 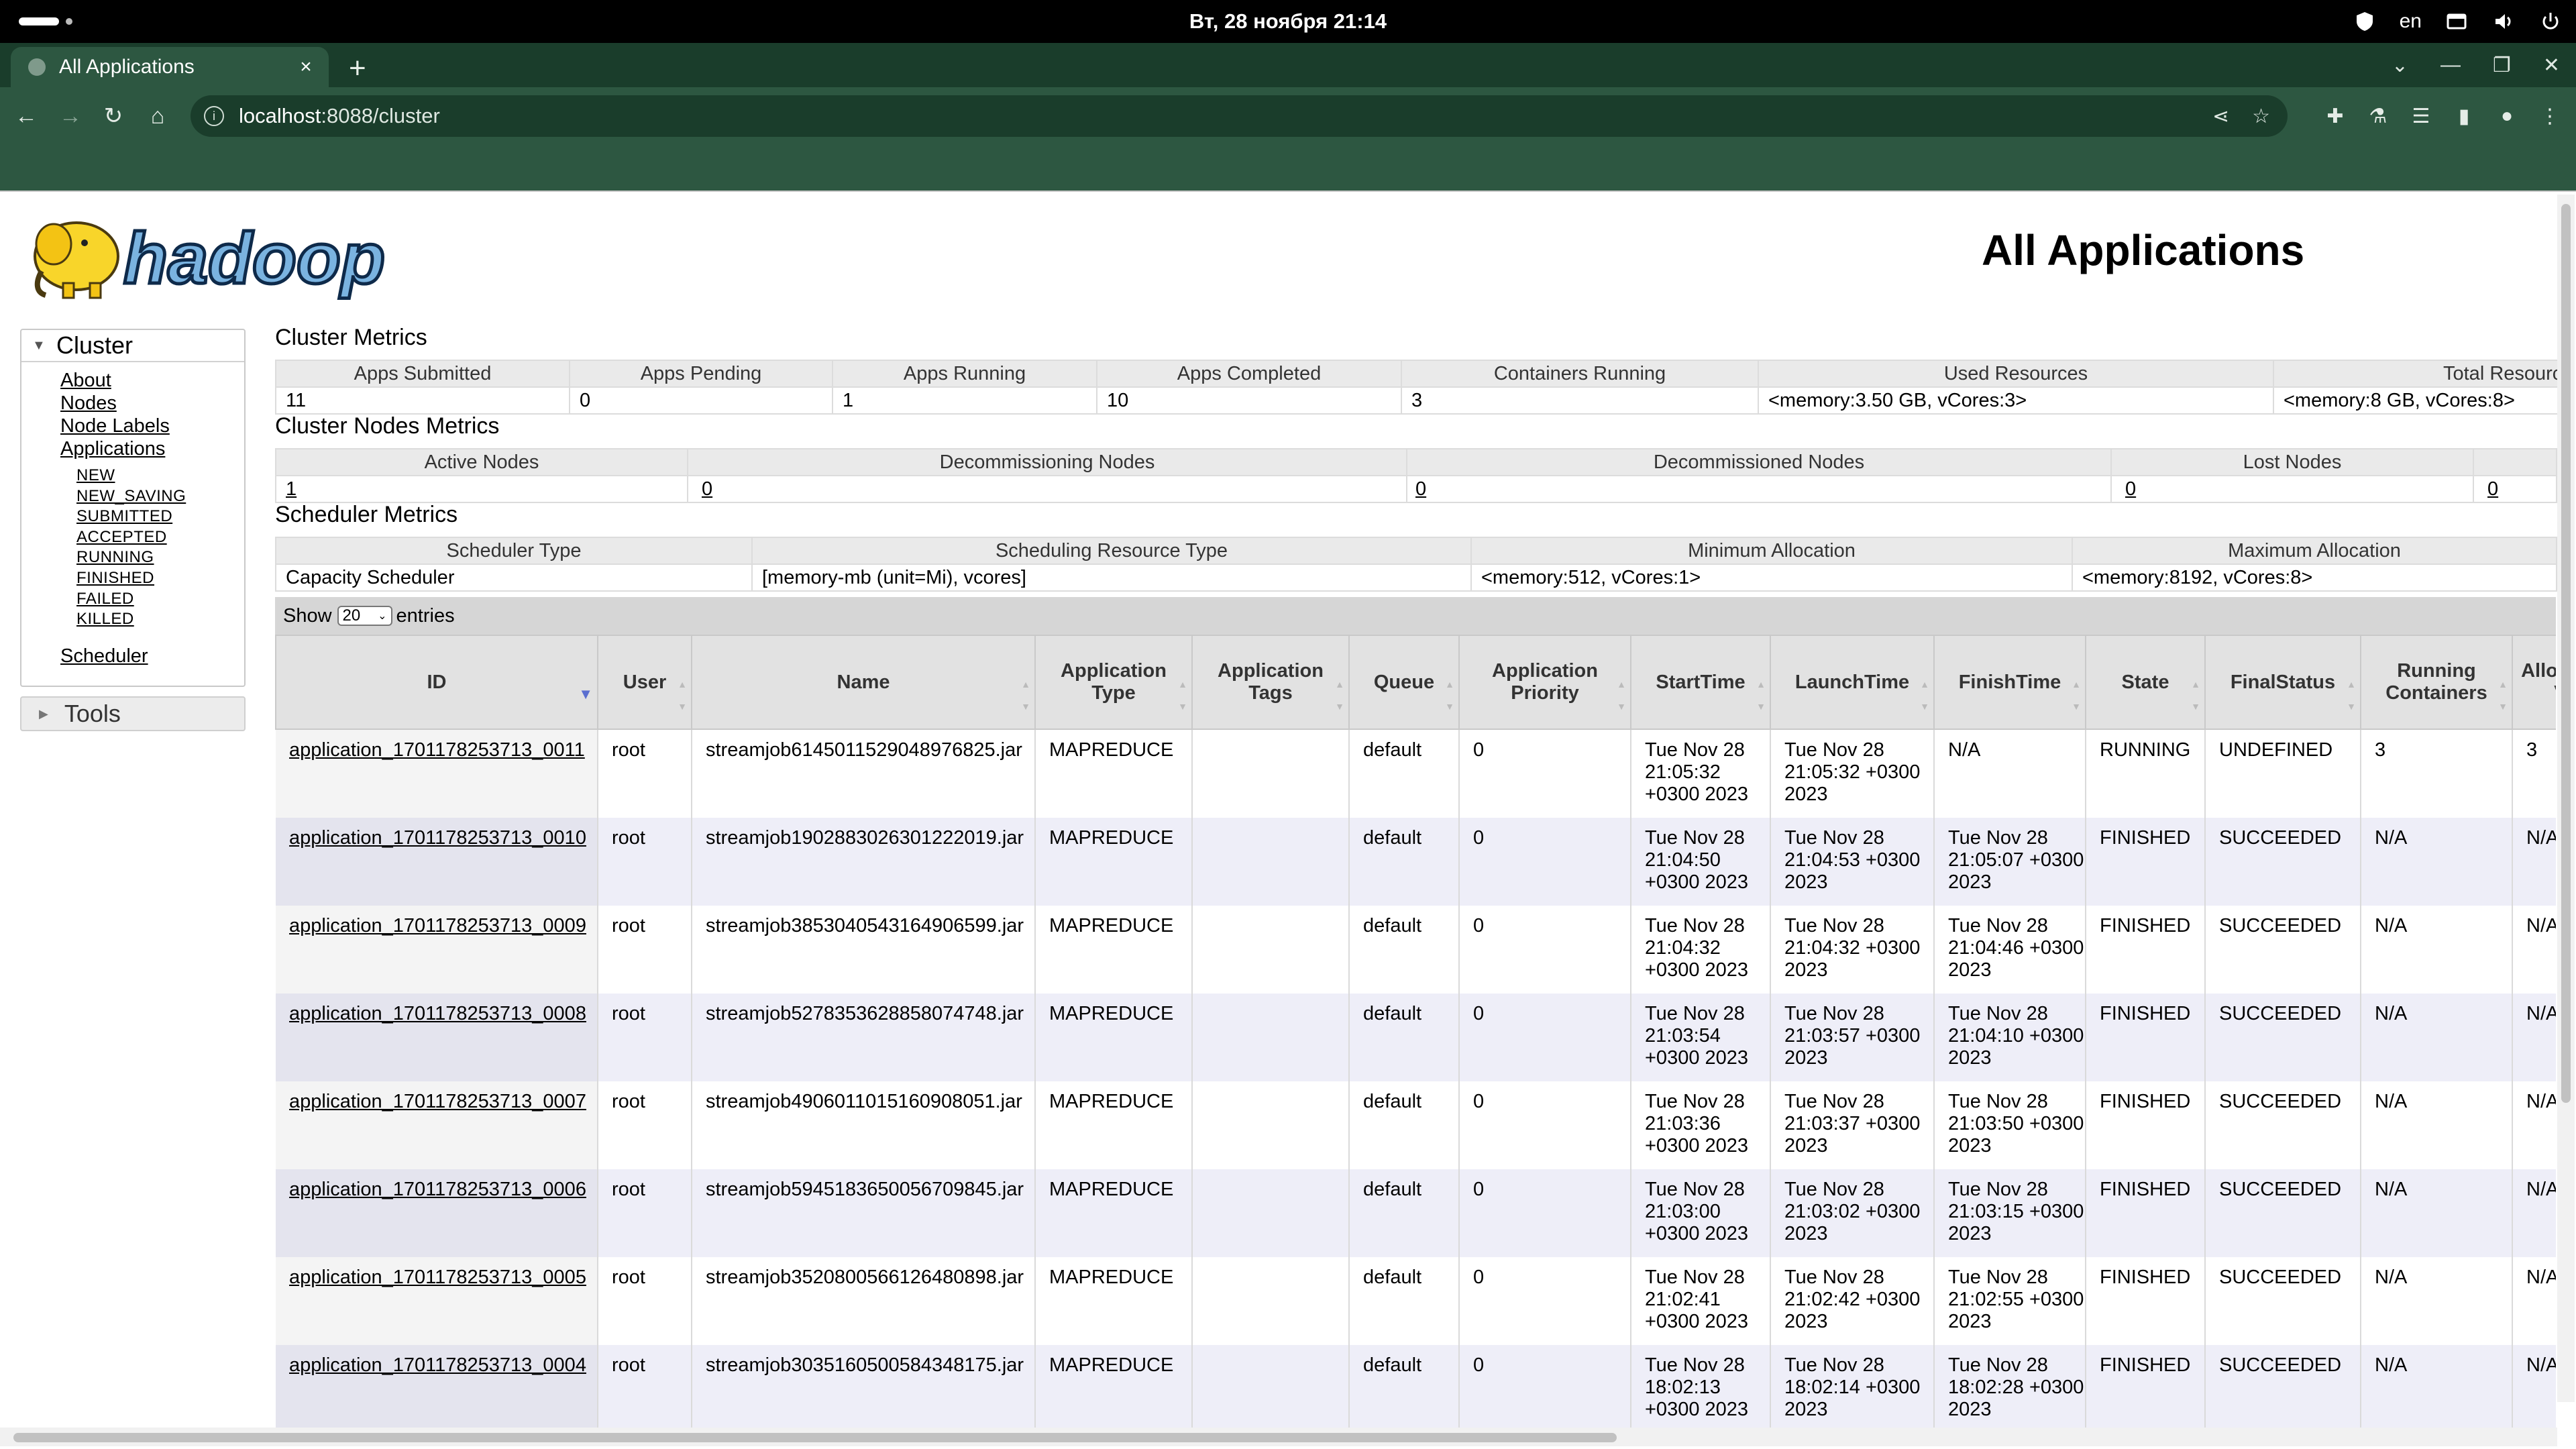 What do you see at coordinates (1420, 489) in the screenshot?
I see `decommissioned-nodes-link: 0` at bounding box center [1420, 489].